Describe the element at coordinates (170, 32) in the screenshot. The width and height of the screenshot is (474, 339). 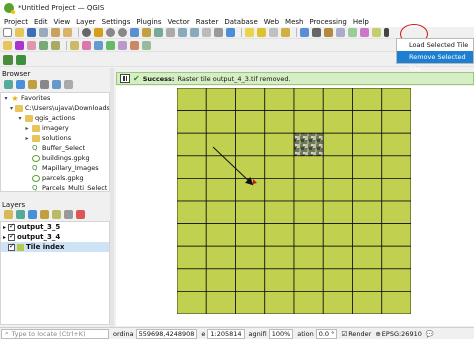
I see `zoom-native-icon` at that location.